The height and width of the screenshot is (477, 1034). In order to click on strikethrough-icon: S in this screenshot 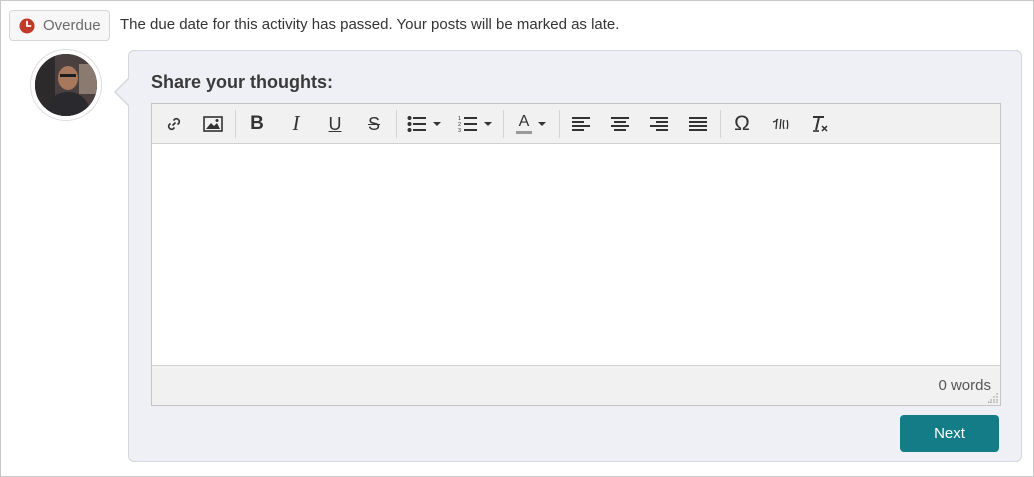, I will do `click(373, 123)`.